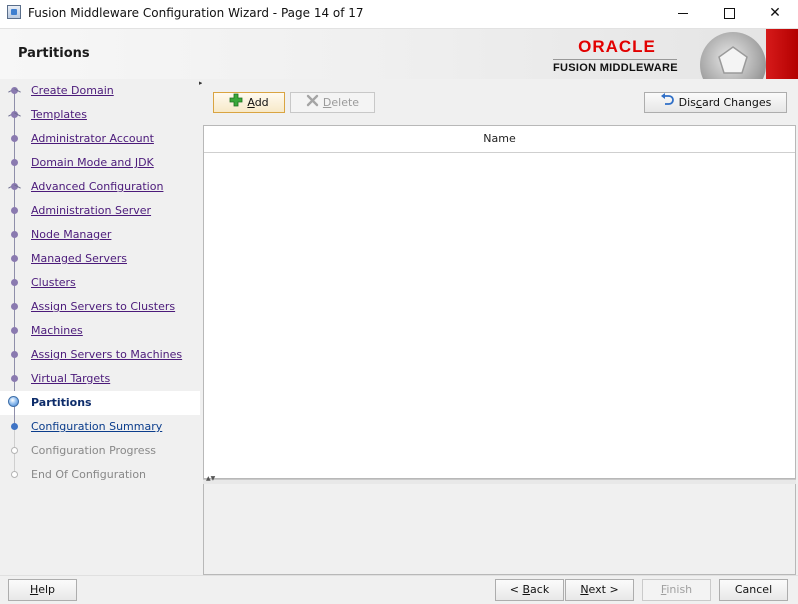 The height and width of the screenshot is (604, 798). Describe the element at coordinates (615, 68) in the screenshot. I see `fusion-middleware-logo: FUSION MIDDLEWARE` at that location.